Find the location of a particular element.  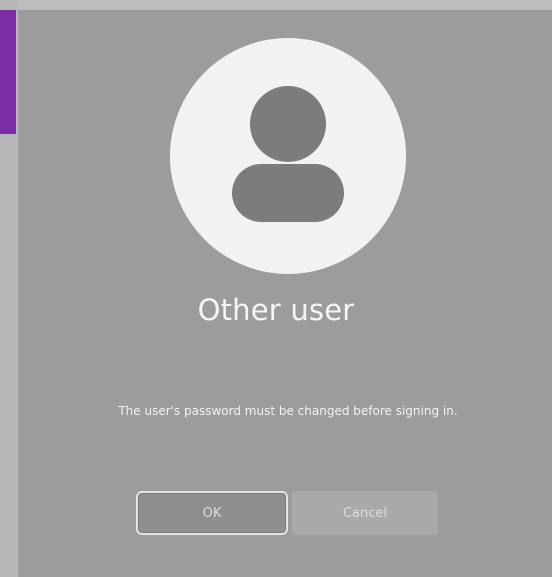

top-edge is located at coordinates (276, 5).